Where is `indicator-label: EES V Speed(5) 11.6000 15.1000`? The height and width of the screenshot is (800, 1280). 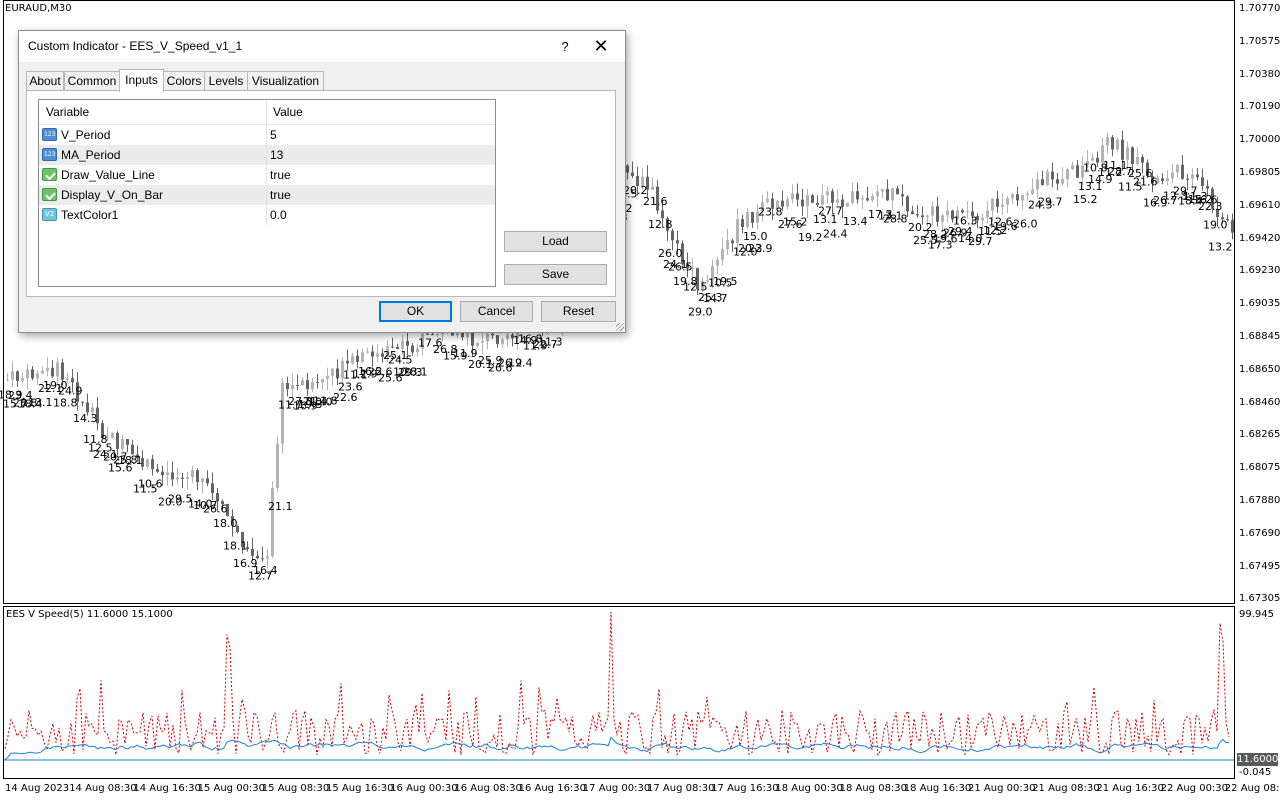
indicator-label: EES V Speed(5) 11.6000 15.1000 is located at coordinates (89, 614).